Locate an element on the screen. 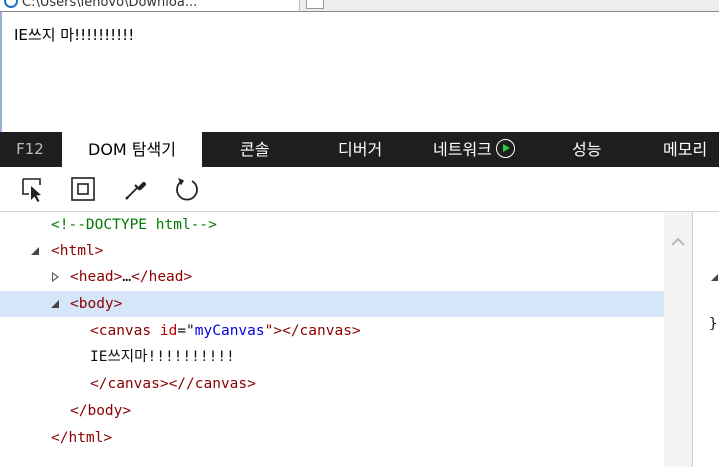 This screenshot has width=719, height=467. canvas-open-tag: <canvas is located at coordinates (121, 331).